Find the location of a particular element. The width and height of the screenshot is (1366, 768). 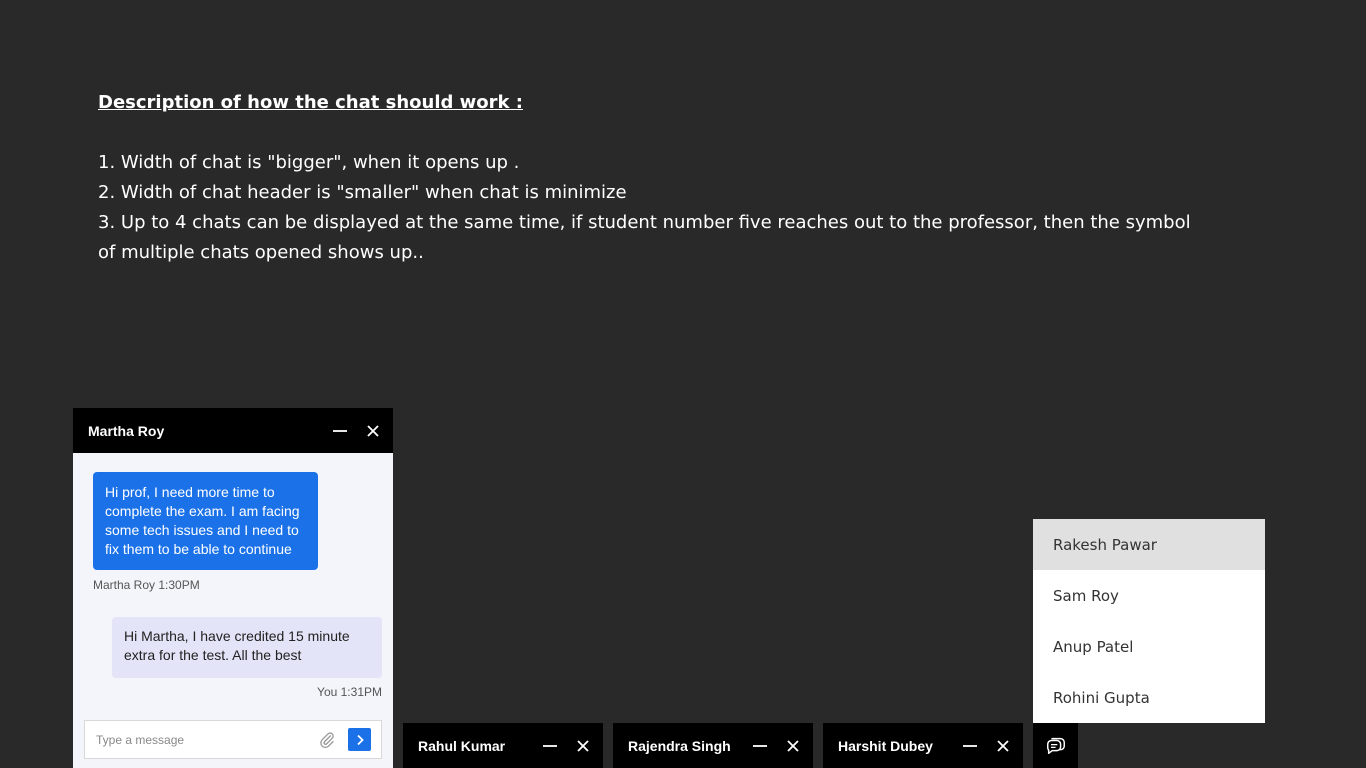

chat-contact-name: Rahul Kumar is located at coordinates (462, 745).